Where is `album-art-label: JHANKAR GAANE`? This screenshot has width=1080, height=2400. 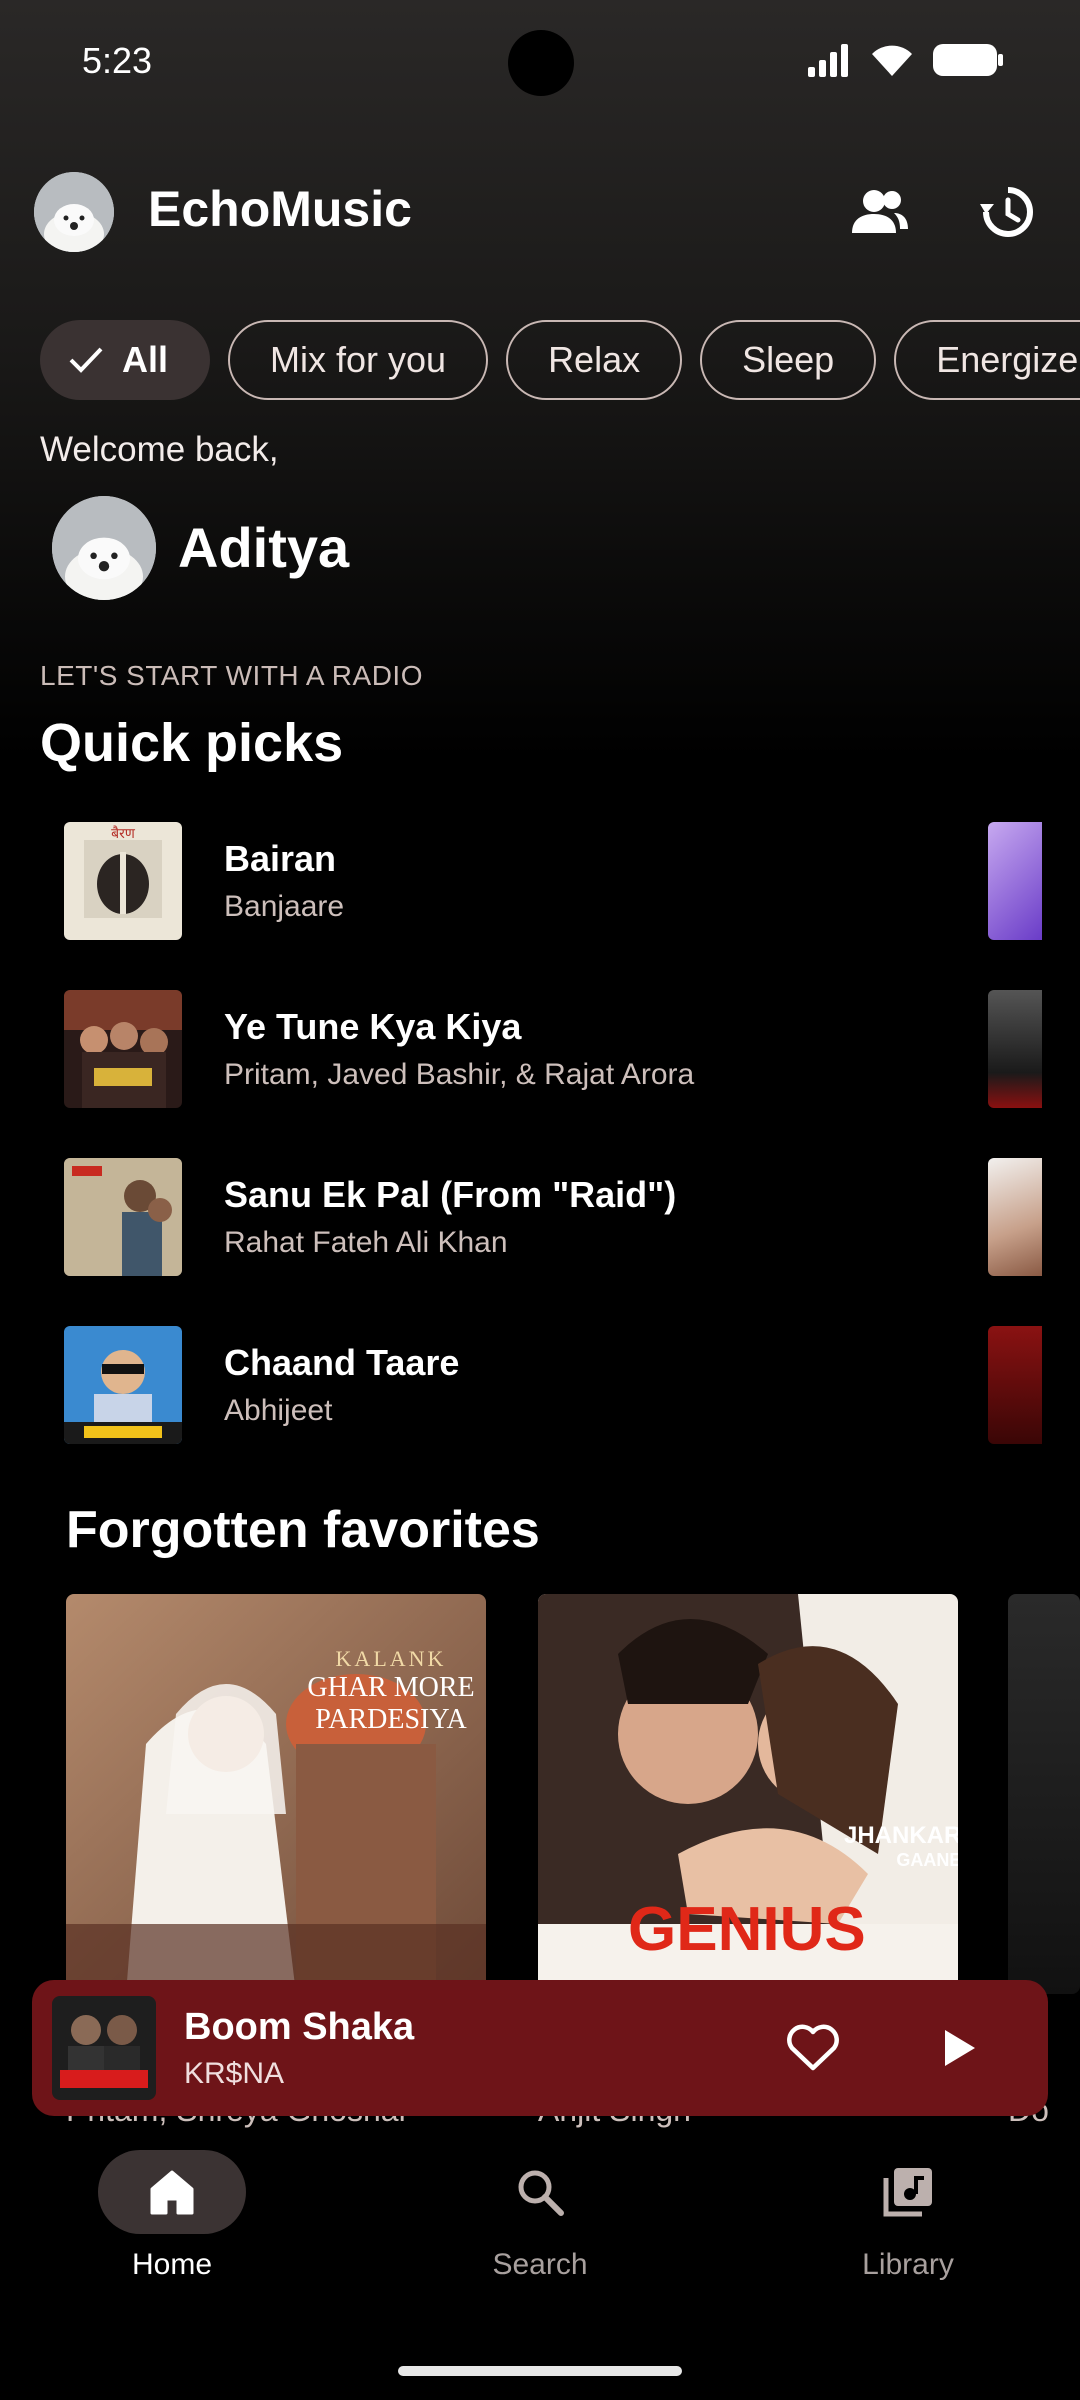
album-art-label: JHANKAR GAANE is located at coordinates (901, 1846).